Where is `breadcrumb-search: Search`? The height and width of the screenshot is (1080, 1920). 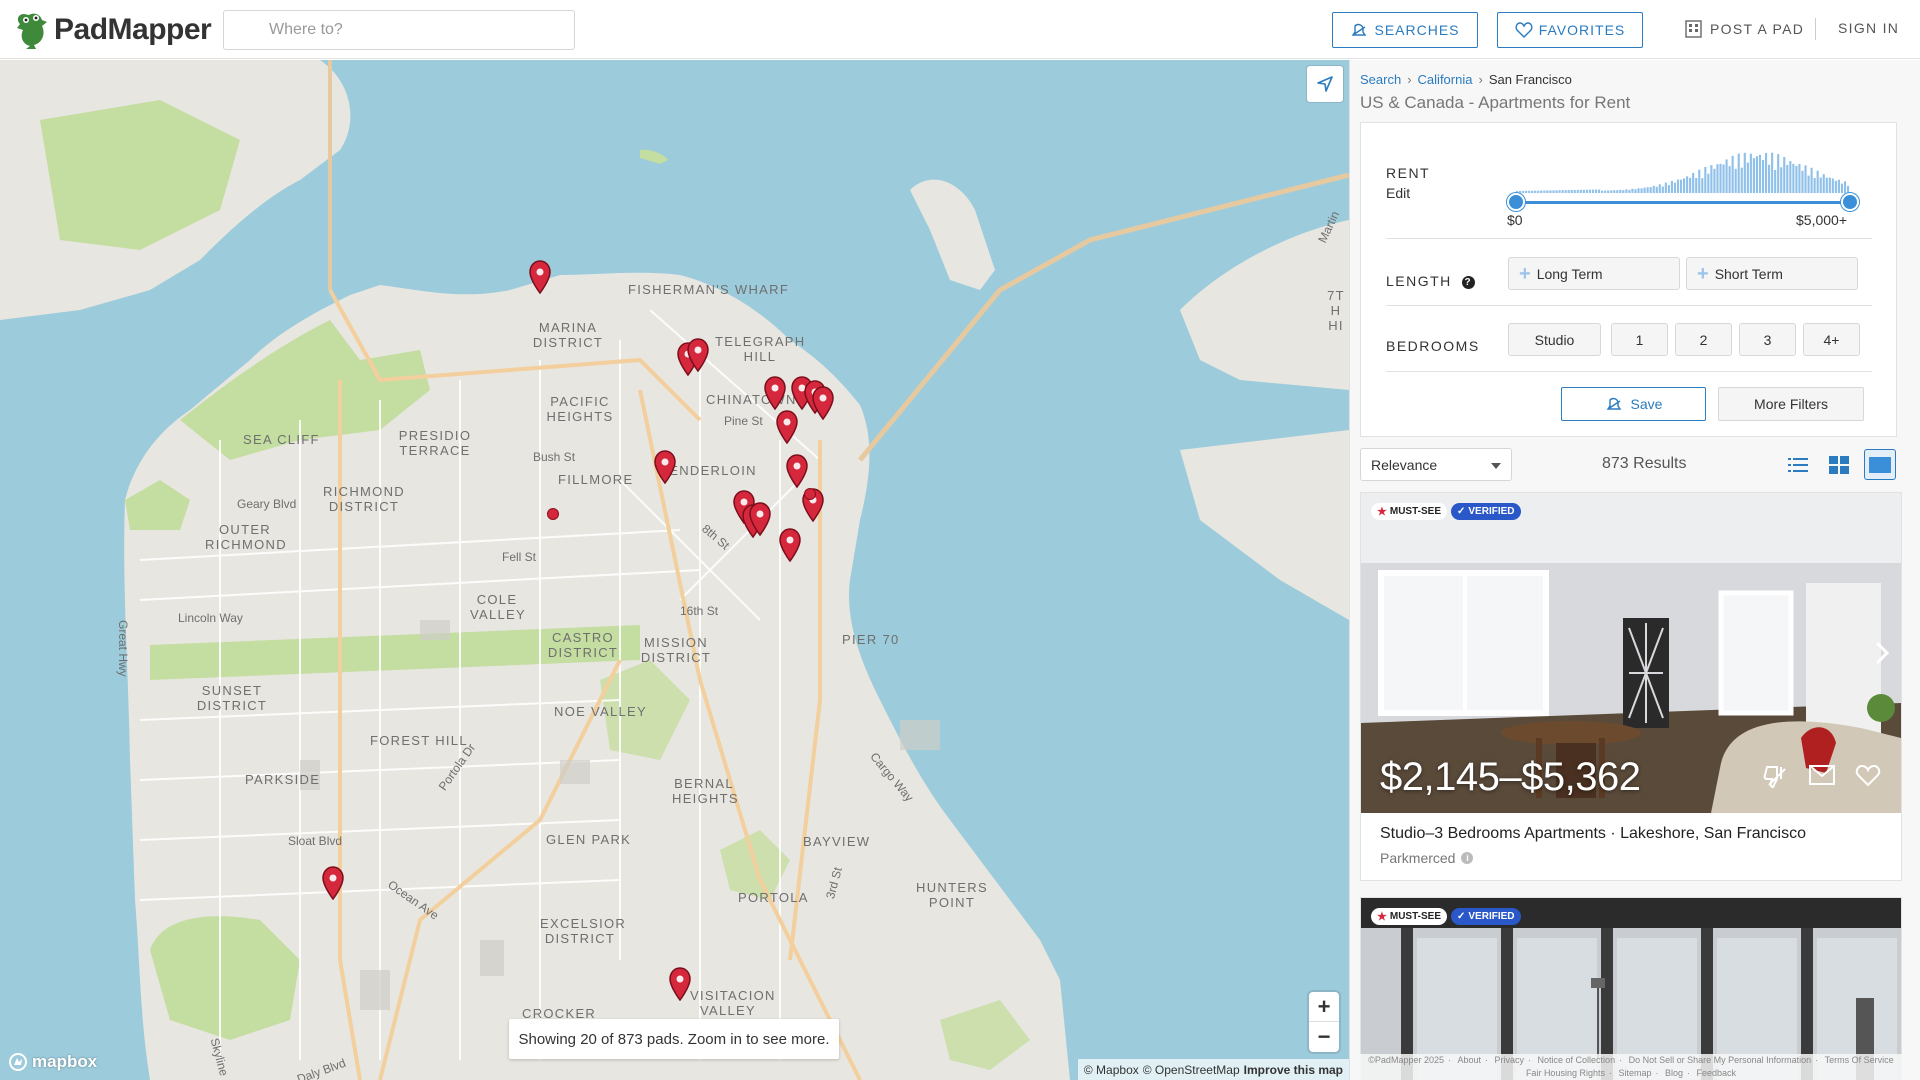
breadcrumb-search: Search is located at coordinates (1380, 79).